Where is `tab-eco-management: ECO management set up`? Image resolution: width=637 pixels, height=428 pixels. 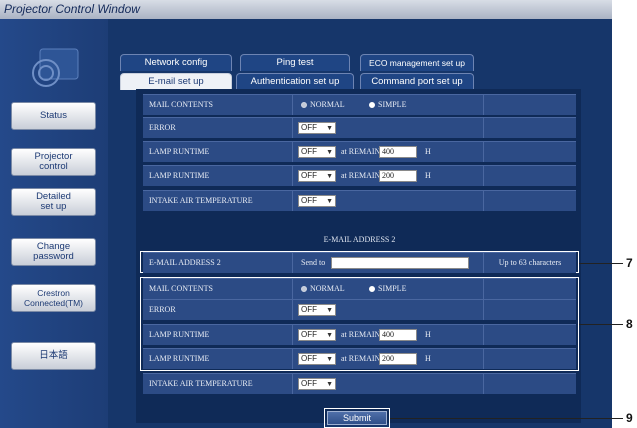
tab-eco-management: ECO management set up is located at coordinates (417, 62).